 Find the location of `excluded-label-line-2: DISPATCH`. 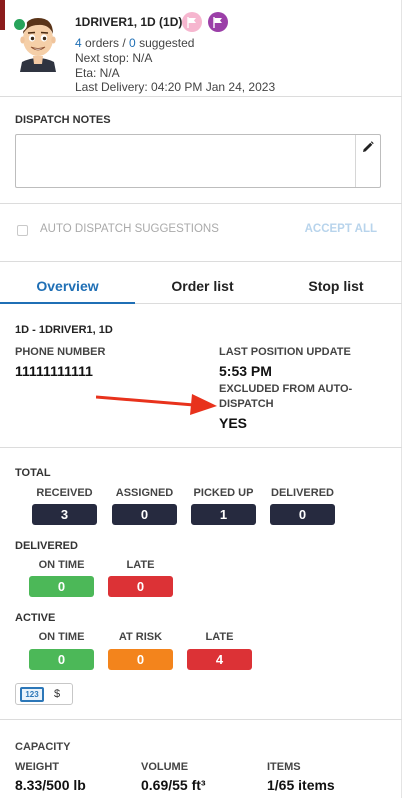

excluded-label-line-2: DISPATCH is located at coordinates (246, 404).